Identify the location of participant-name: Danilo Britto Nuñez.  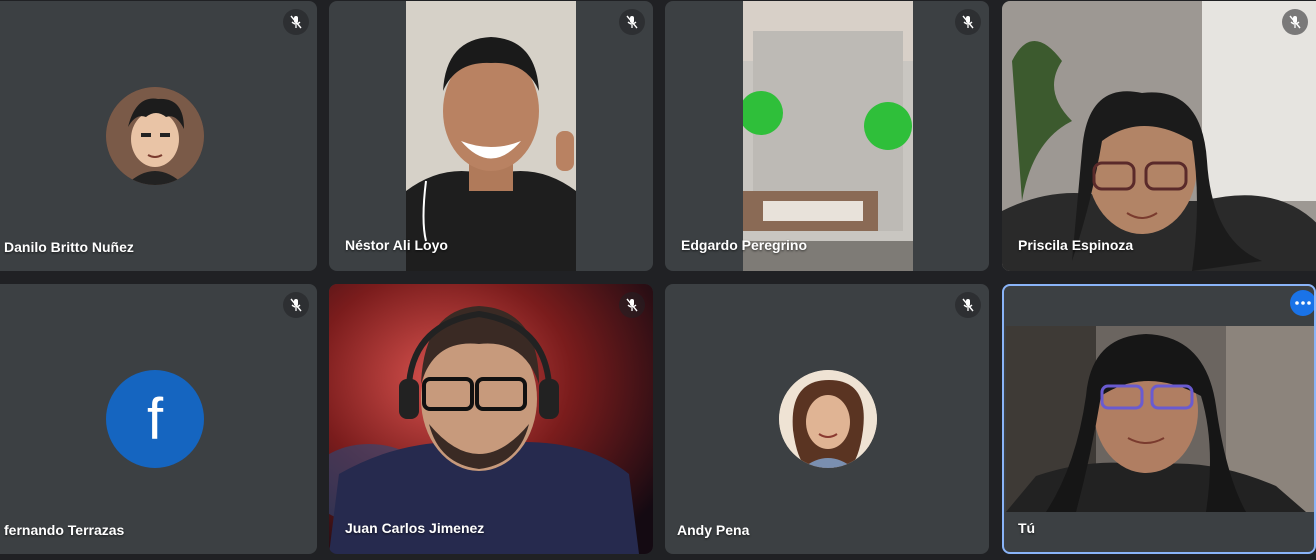
(69, 247).